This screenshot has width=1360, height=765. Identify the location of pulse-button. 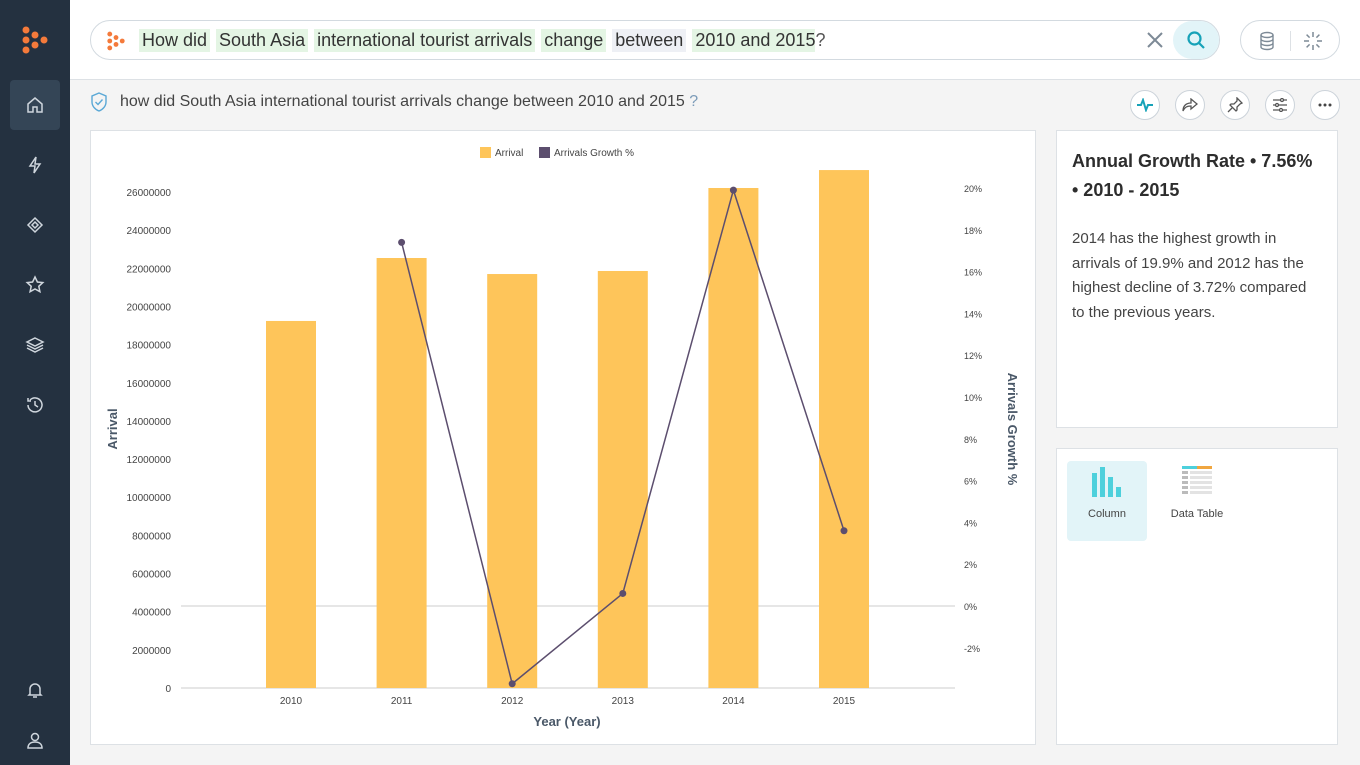
(1145, 105).